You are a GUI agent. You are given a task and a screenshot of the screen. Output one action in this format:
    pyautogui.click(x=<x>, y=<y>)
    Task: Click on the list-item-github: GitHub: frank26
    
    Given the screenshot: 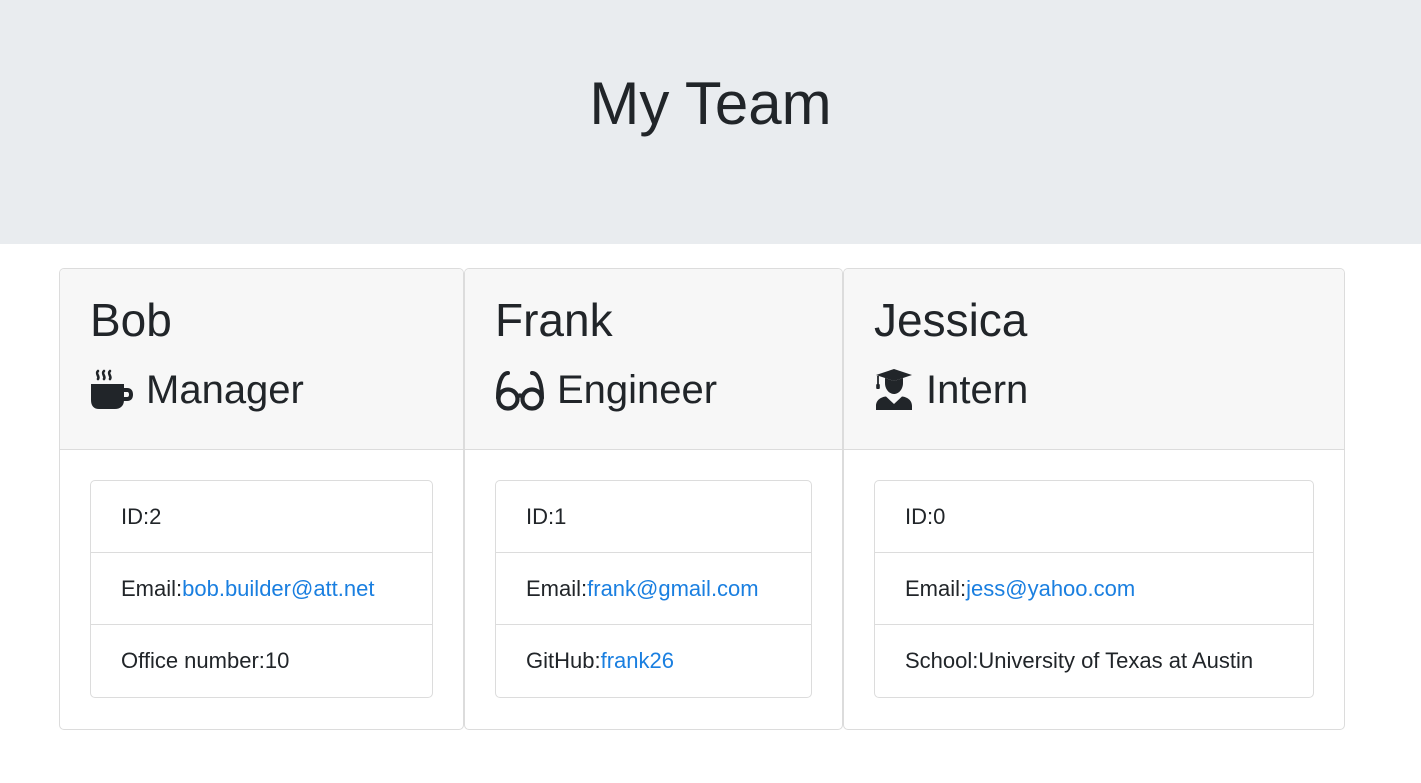 What is the action you would take?
    pyautogui.click(x=653, y=661)
    